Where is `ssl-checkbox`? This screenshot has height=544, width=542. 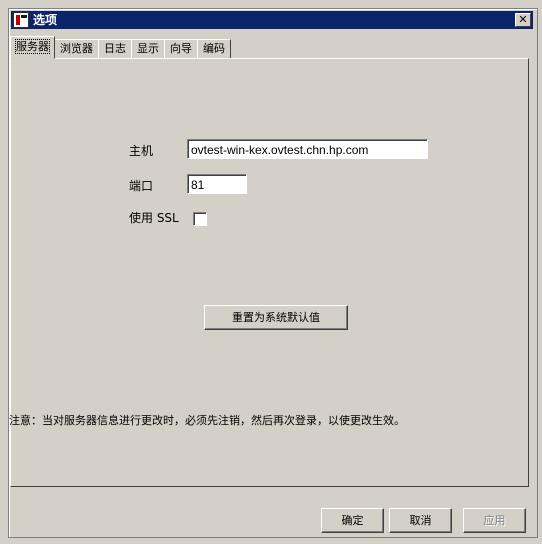
ssl-checkbox is located at coordinates (200, 219).